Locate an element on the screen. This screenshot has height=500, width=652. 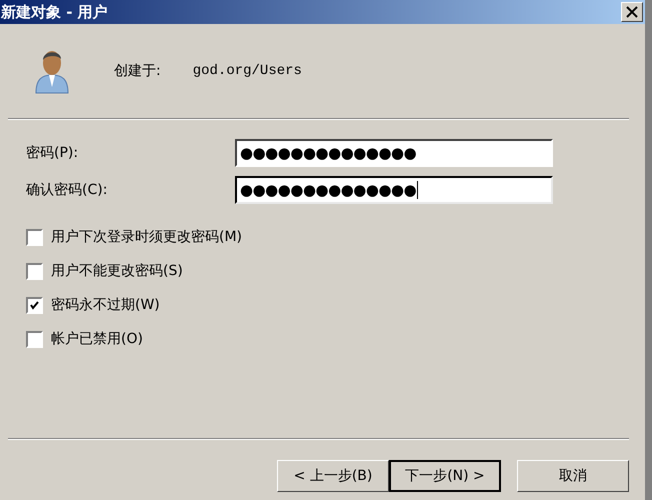
window-title: 新建对象 - 用户 is located at coordinates (54, 12).